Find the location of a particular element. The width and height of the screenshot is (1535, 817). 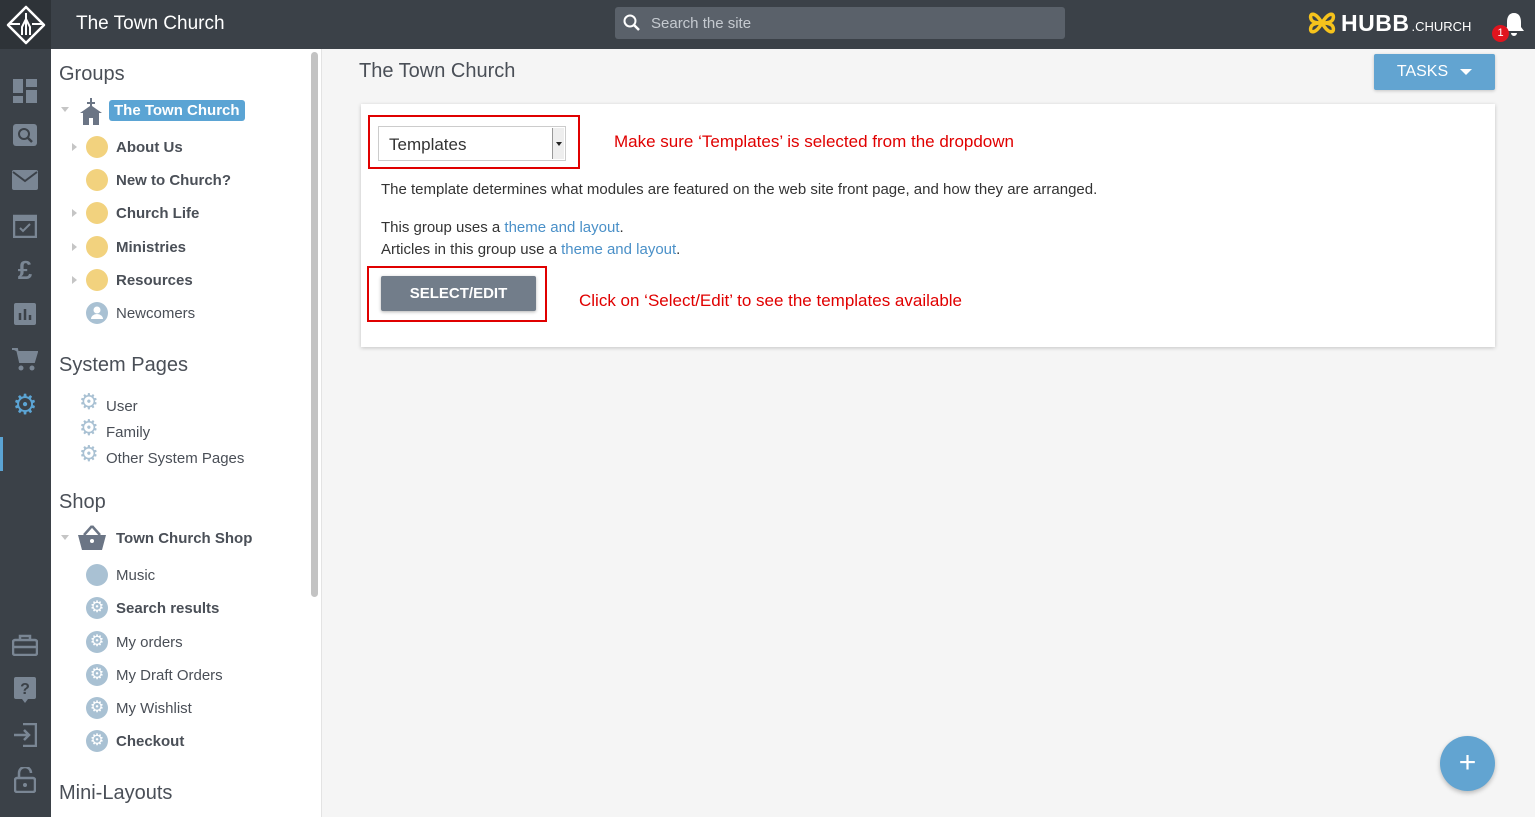

chart-icon is located at coordinates (25, 314).